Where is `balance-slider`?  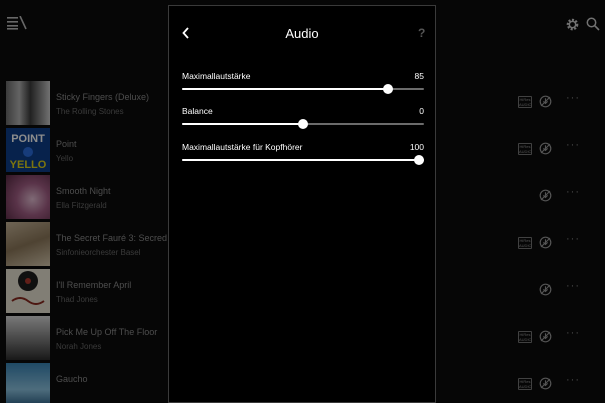 balance-slider is located at coordinates (303, 124).